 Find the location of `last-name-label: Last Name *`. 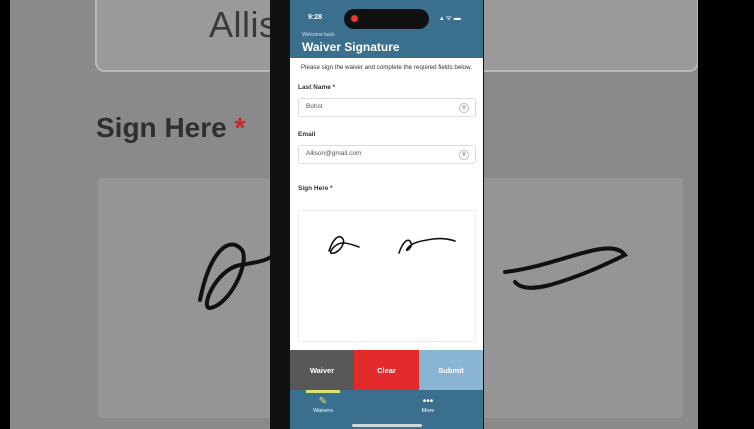

last-name-label: Last Name * is located at coordinates (317, 87).